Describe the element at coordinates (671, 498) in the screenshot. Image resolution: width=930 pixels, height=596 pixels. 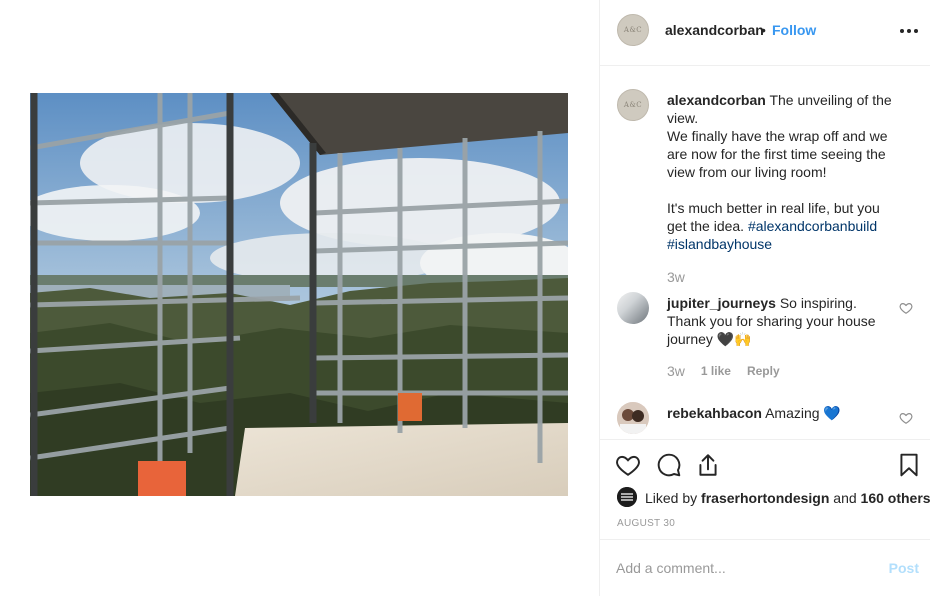
I see `likes-prefix: Liked by` at that location.